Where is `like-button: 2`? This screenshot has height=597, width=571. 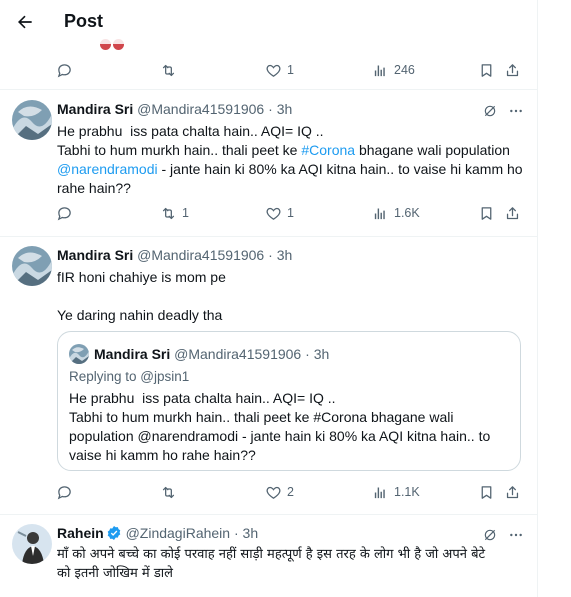
like-button: 2 is located at coordinates (279, 492).